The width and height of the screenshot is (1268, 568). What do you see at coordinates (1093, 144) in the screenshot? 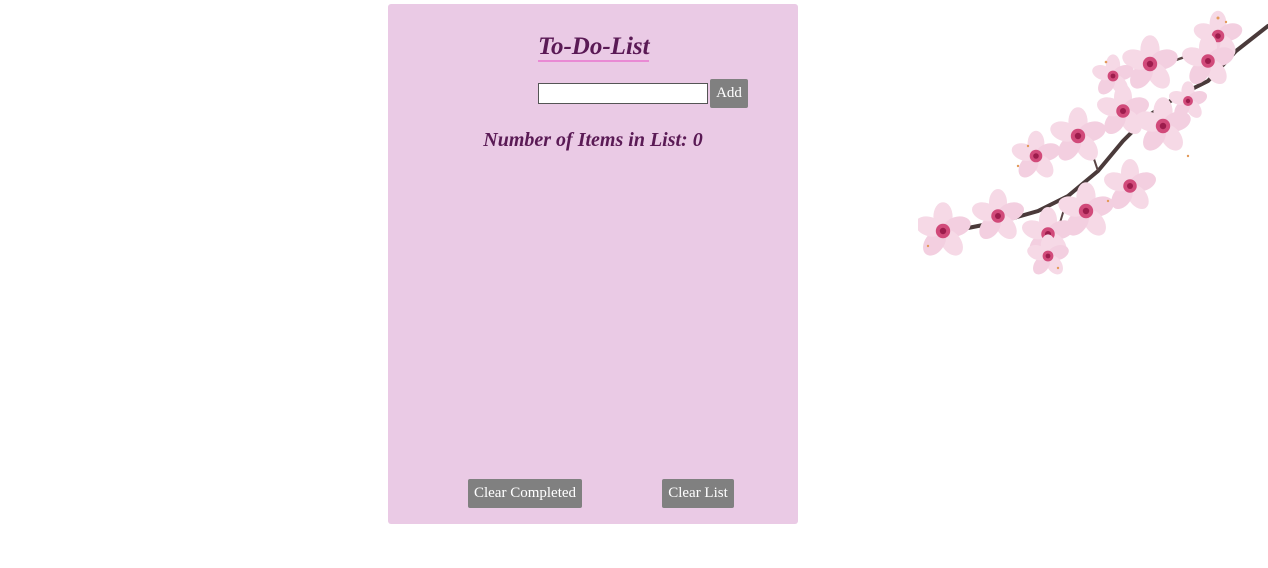
I see `cherry-blossom-image` at bounding box center [1093, 144].